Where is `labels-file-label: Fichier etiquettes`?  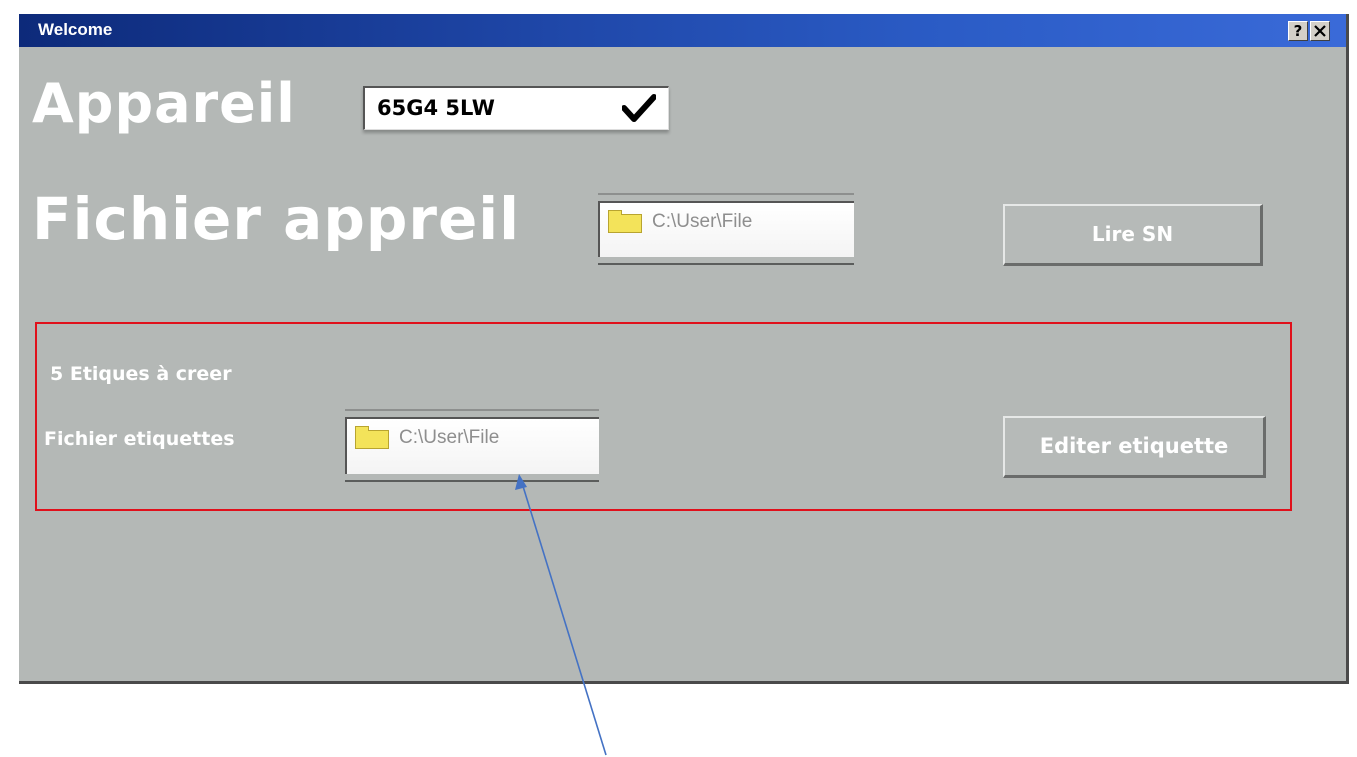
labels-file-label: Fichier etiquettes is located at coordinates (139, 439).